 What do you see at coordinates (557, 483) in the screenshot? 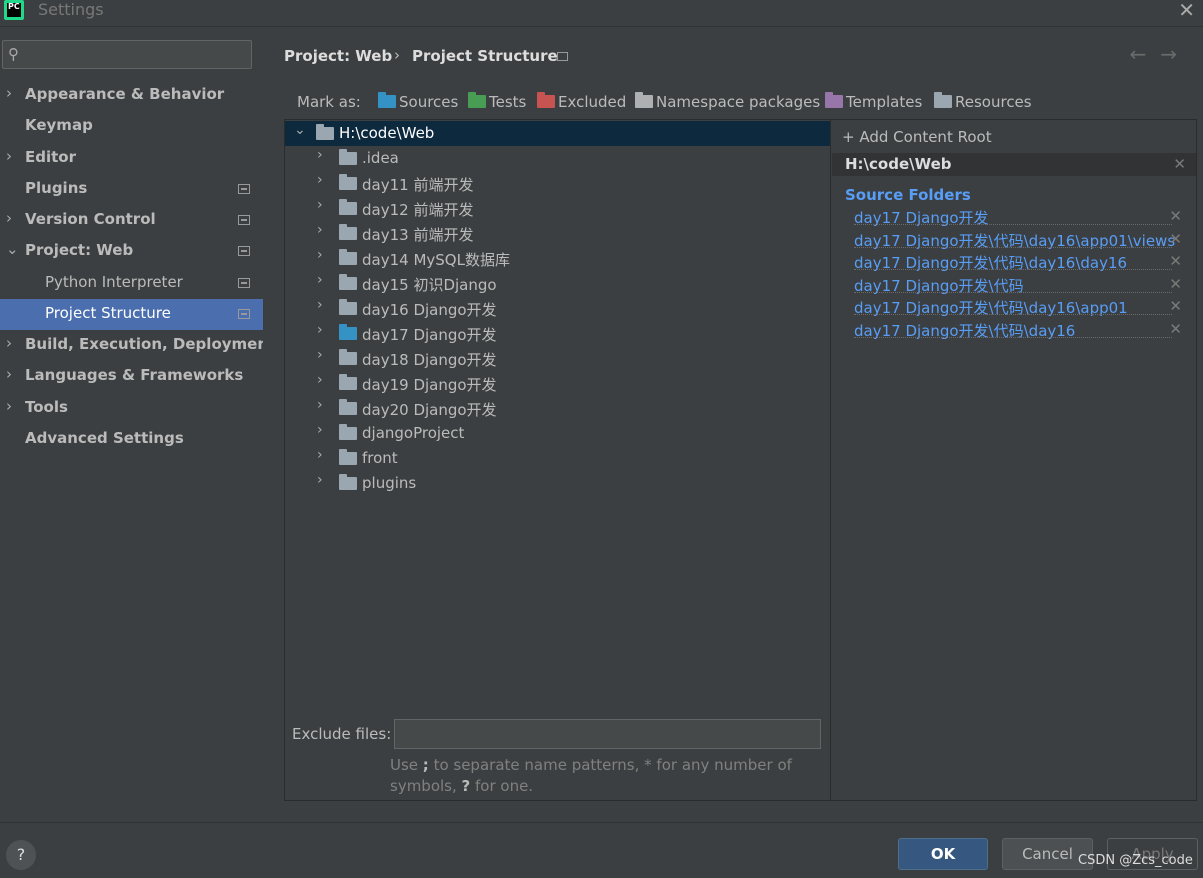
I see `tree-row: › plugins` at bounding box center [557, 483].